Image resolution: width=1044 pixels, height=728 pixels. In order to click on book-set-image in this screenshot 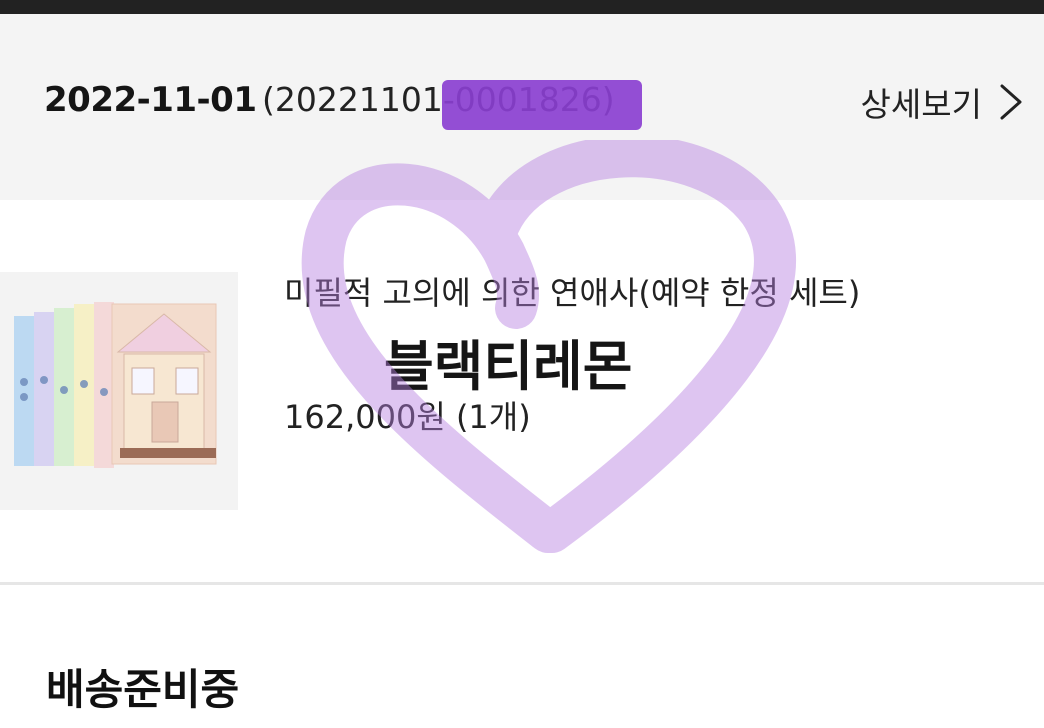, I will do `click(119, 391)`.